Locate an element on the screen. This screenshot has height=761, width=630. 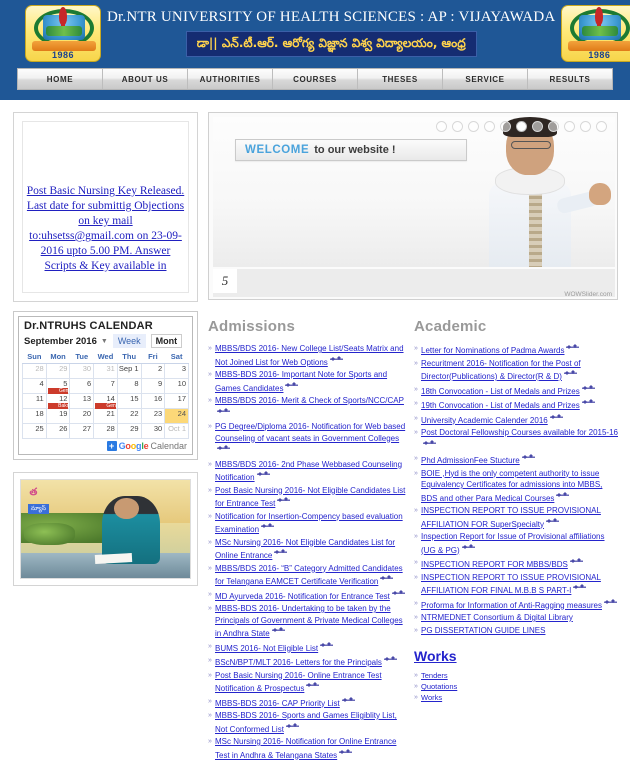
calendar-view-month-button: Mont is located at coordinates (166, 341).